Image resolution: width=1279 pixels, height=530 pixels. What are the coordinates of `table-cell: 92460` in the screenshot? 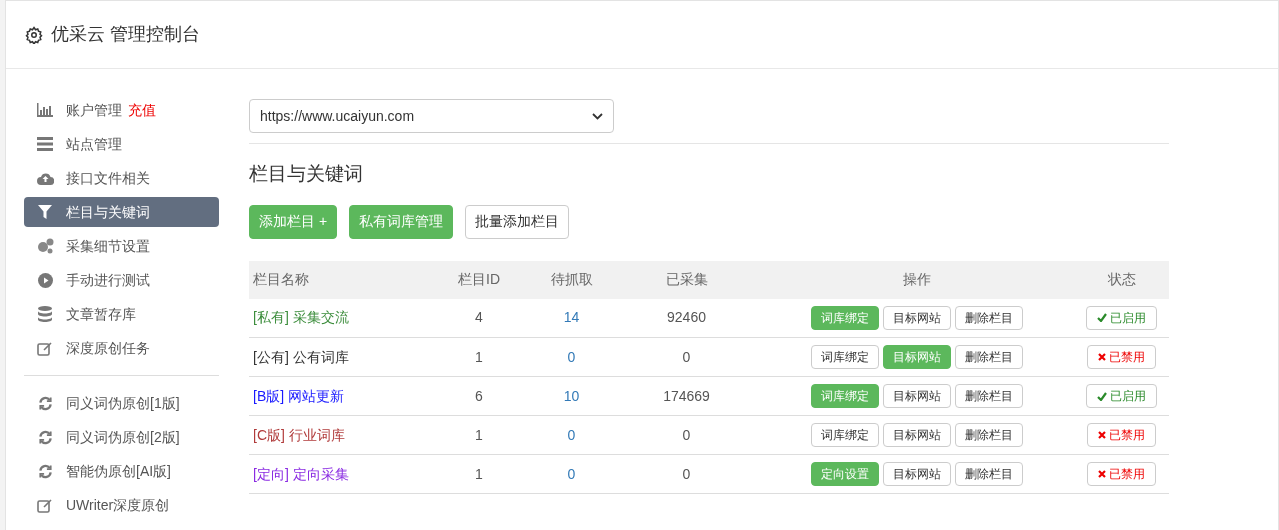 It's located at (686, 318).